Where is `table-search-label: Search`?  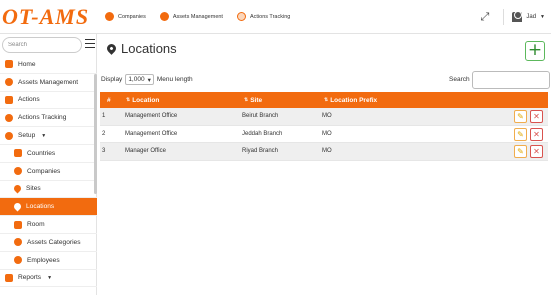 table-search-label: Search is located at coordinates (459, 79).